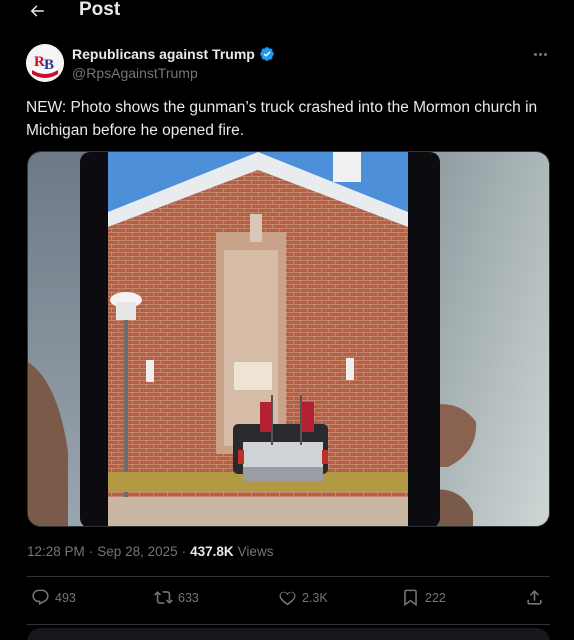 This screenshot has width=574, height=640. Describe the element at coordinates (423, 597) in the screenshot. I see `bookmark-button: 222` at that location.